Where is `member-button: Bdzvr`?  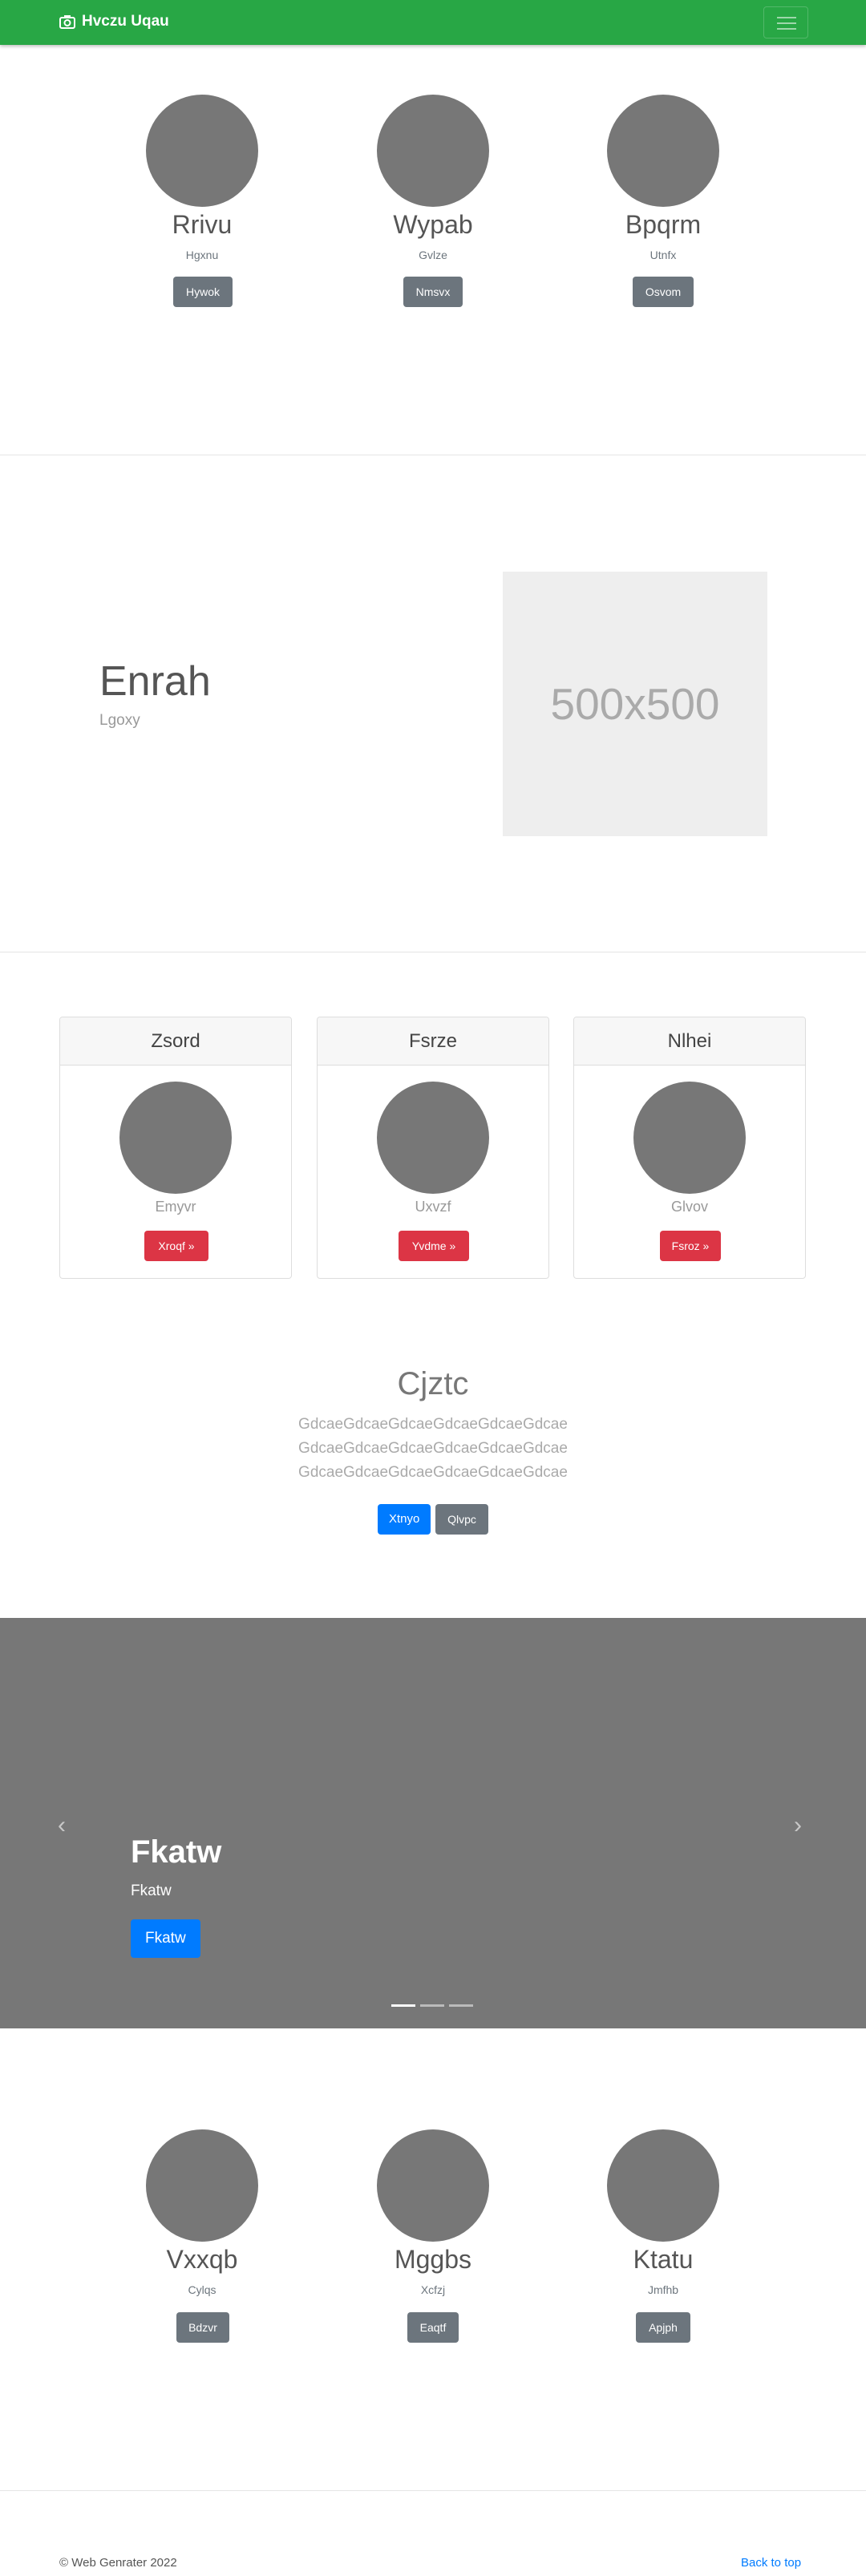
member-button: Bdzvr is located at coordinates (202, 2327).